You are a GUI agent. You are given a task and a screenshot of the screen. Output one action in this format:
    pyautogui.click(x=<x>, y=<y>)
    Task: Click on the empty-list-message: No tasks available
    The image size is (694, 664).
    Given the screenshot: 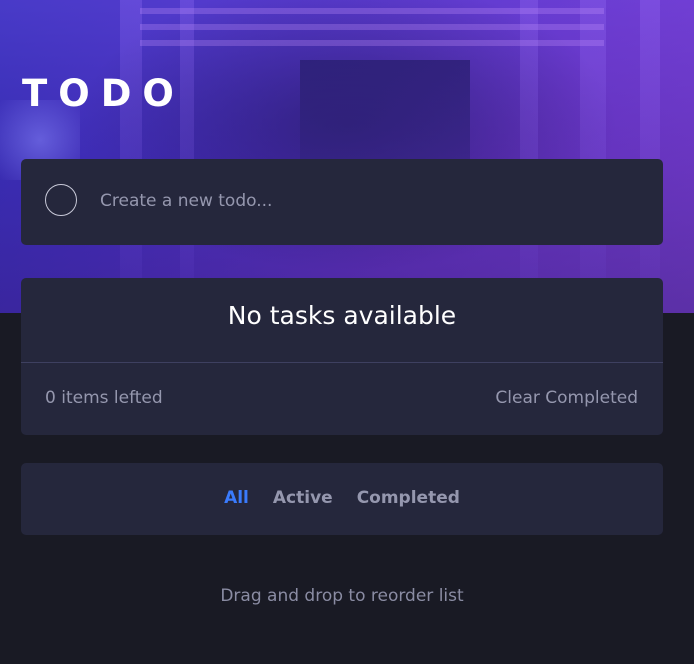 What is the action you would take?
    pyautogui.click(x=342, y=315)
    